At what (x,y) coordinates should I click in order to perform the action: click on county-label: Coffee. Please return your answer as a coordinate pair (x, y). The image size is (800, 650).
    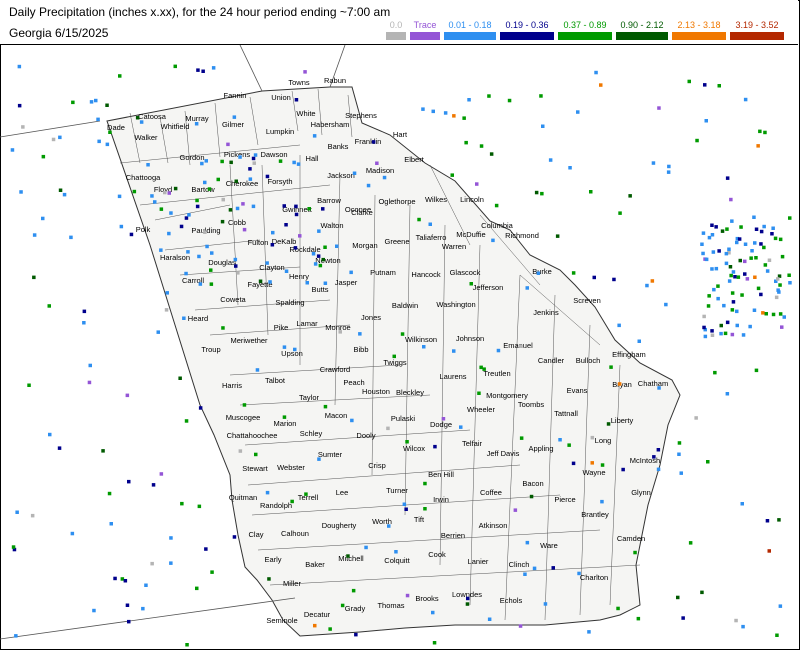
    Looking at the image, I should click on (491, 492).